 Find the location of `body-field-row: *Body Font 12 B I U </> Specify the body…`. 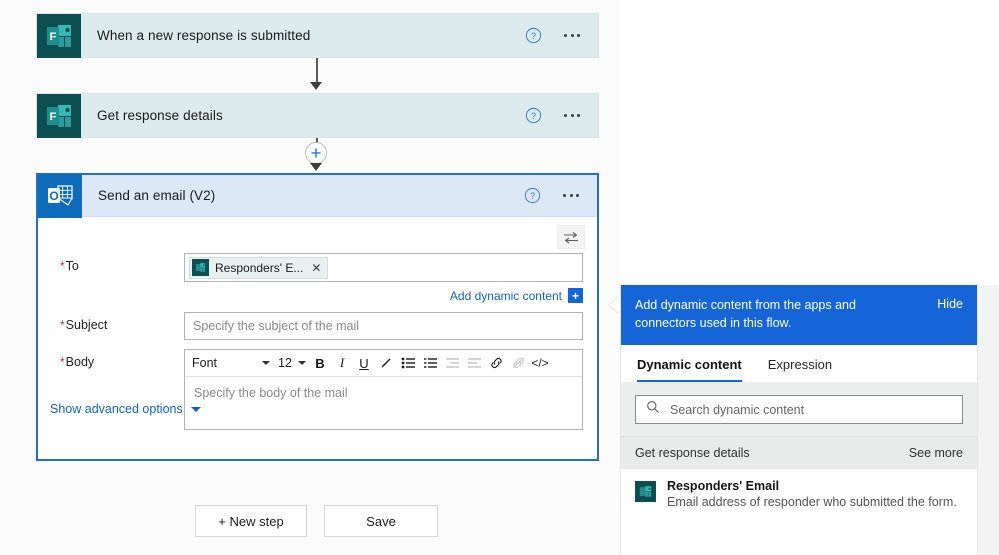

body-field-row: *Body Font 12 B I U </> Specify the body… is located at coordinates (317, 389).